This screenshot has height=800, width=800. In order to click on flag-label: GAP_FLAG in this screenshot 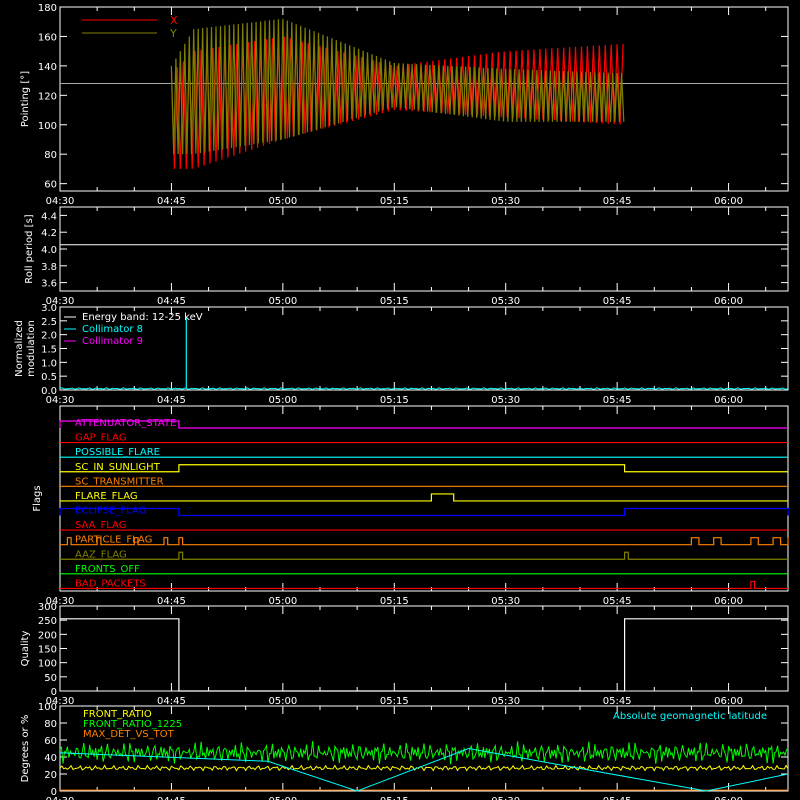, I will do `click(101, 438)`.